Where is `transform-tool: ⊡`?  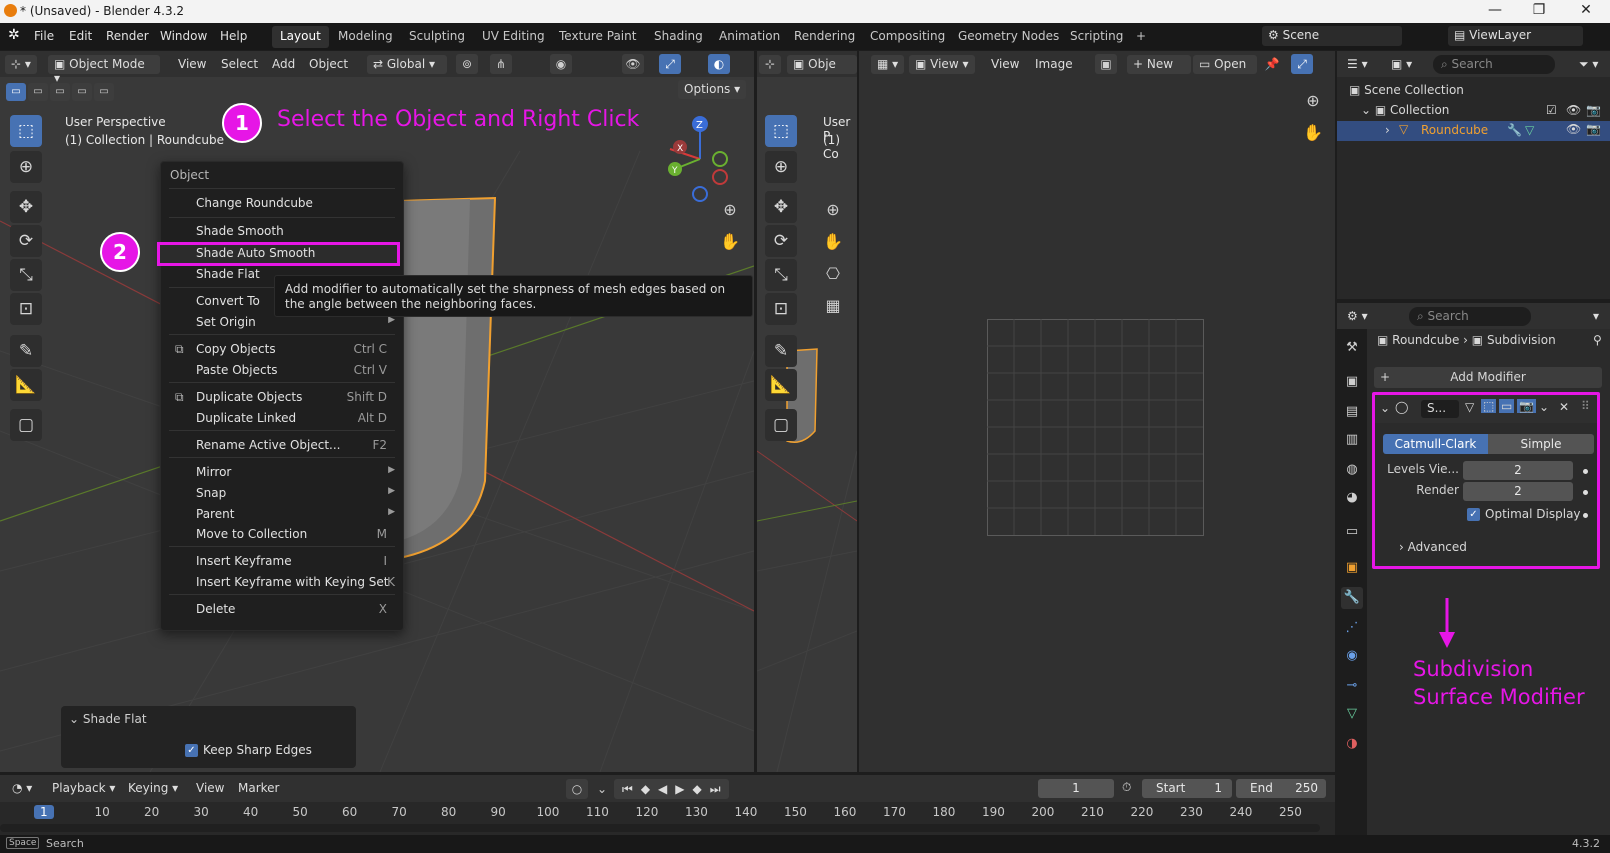
transform-tool: ⊡ is located at coordinates (26, 309).